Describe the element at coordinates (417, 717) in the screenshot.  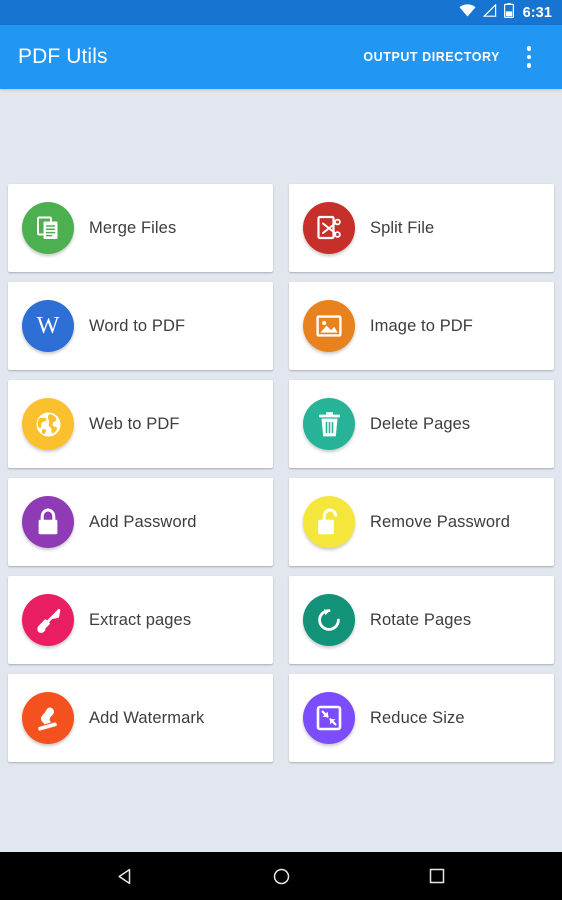
I see `tool-label: Reduce Size` at that location.